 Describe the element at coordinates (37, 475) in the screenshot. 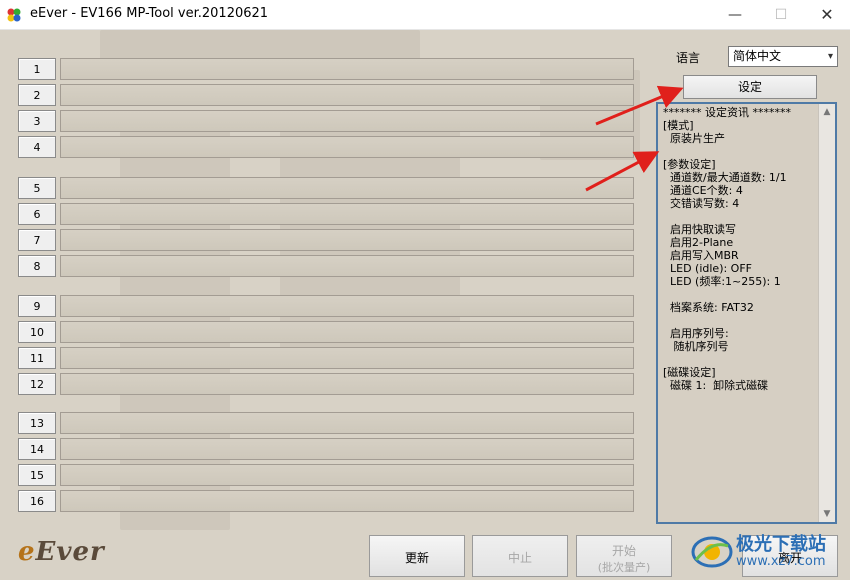

I see `port-button: 15` at that location.